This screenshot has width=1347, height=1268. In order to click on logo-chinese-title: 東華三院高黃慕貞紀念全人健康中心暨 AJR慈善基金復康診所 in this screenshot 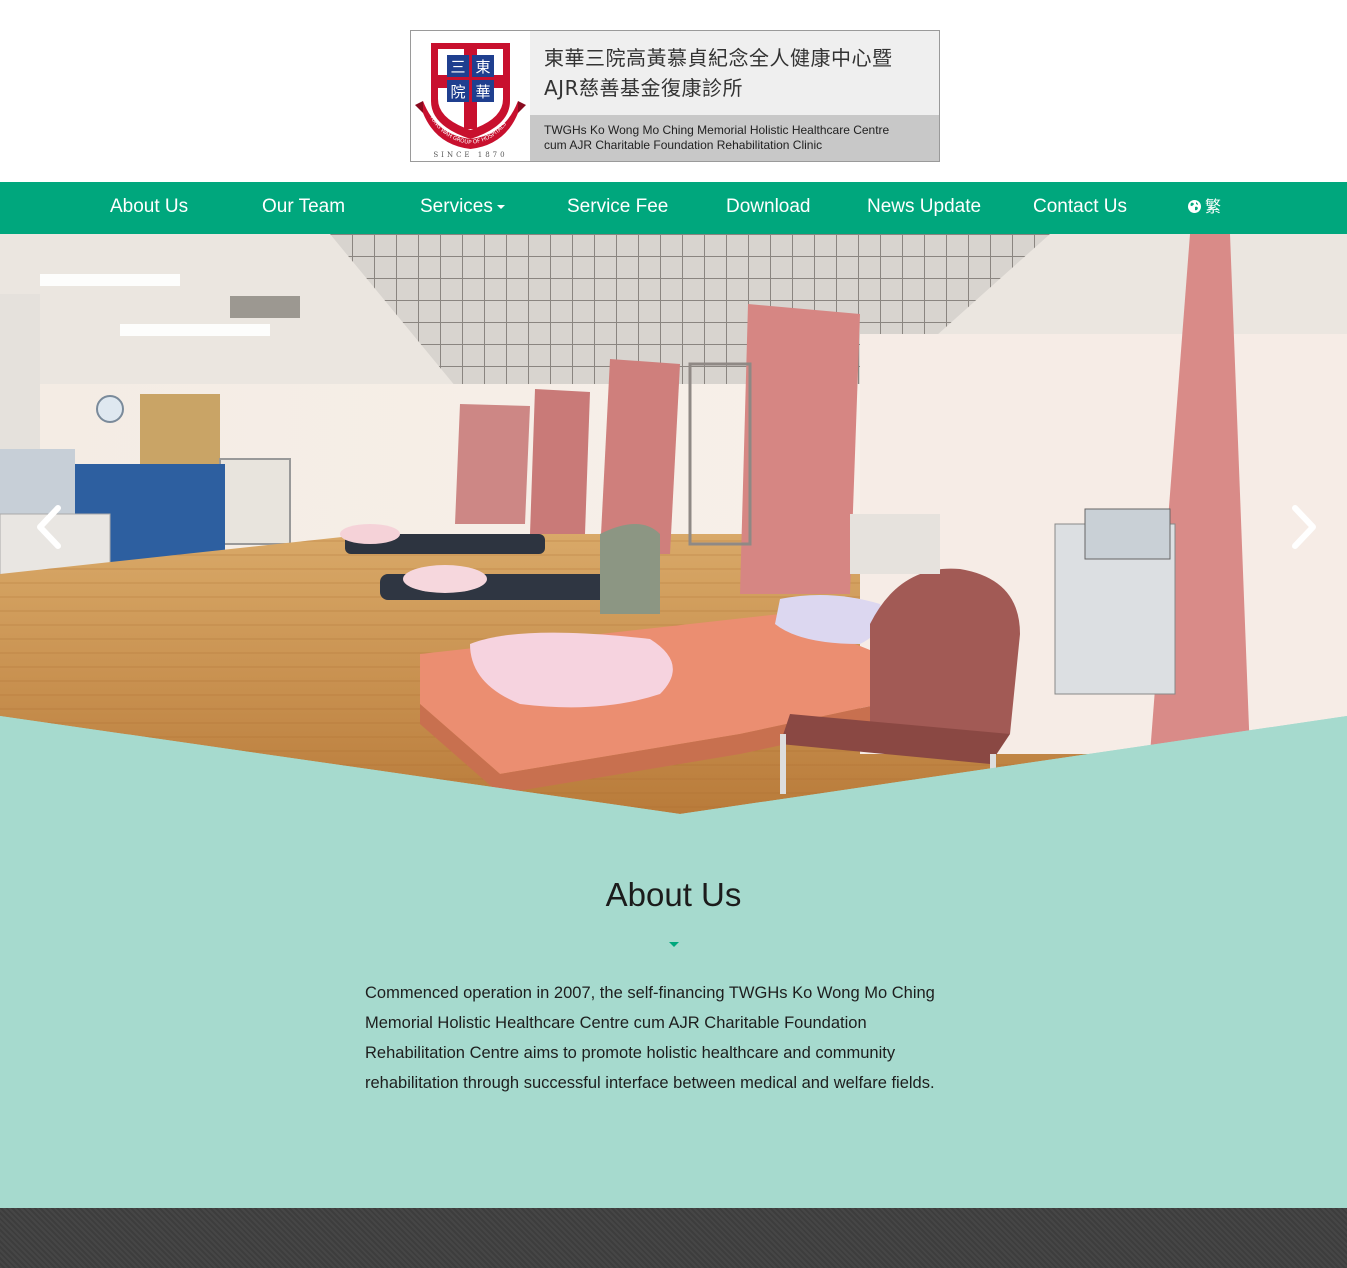, I will do `click(734, 73)`.